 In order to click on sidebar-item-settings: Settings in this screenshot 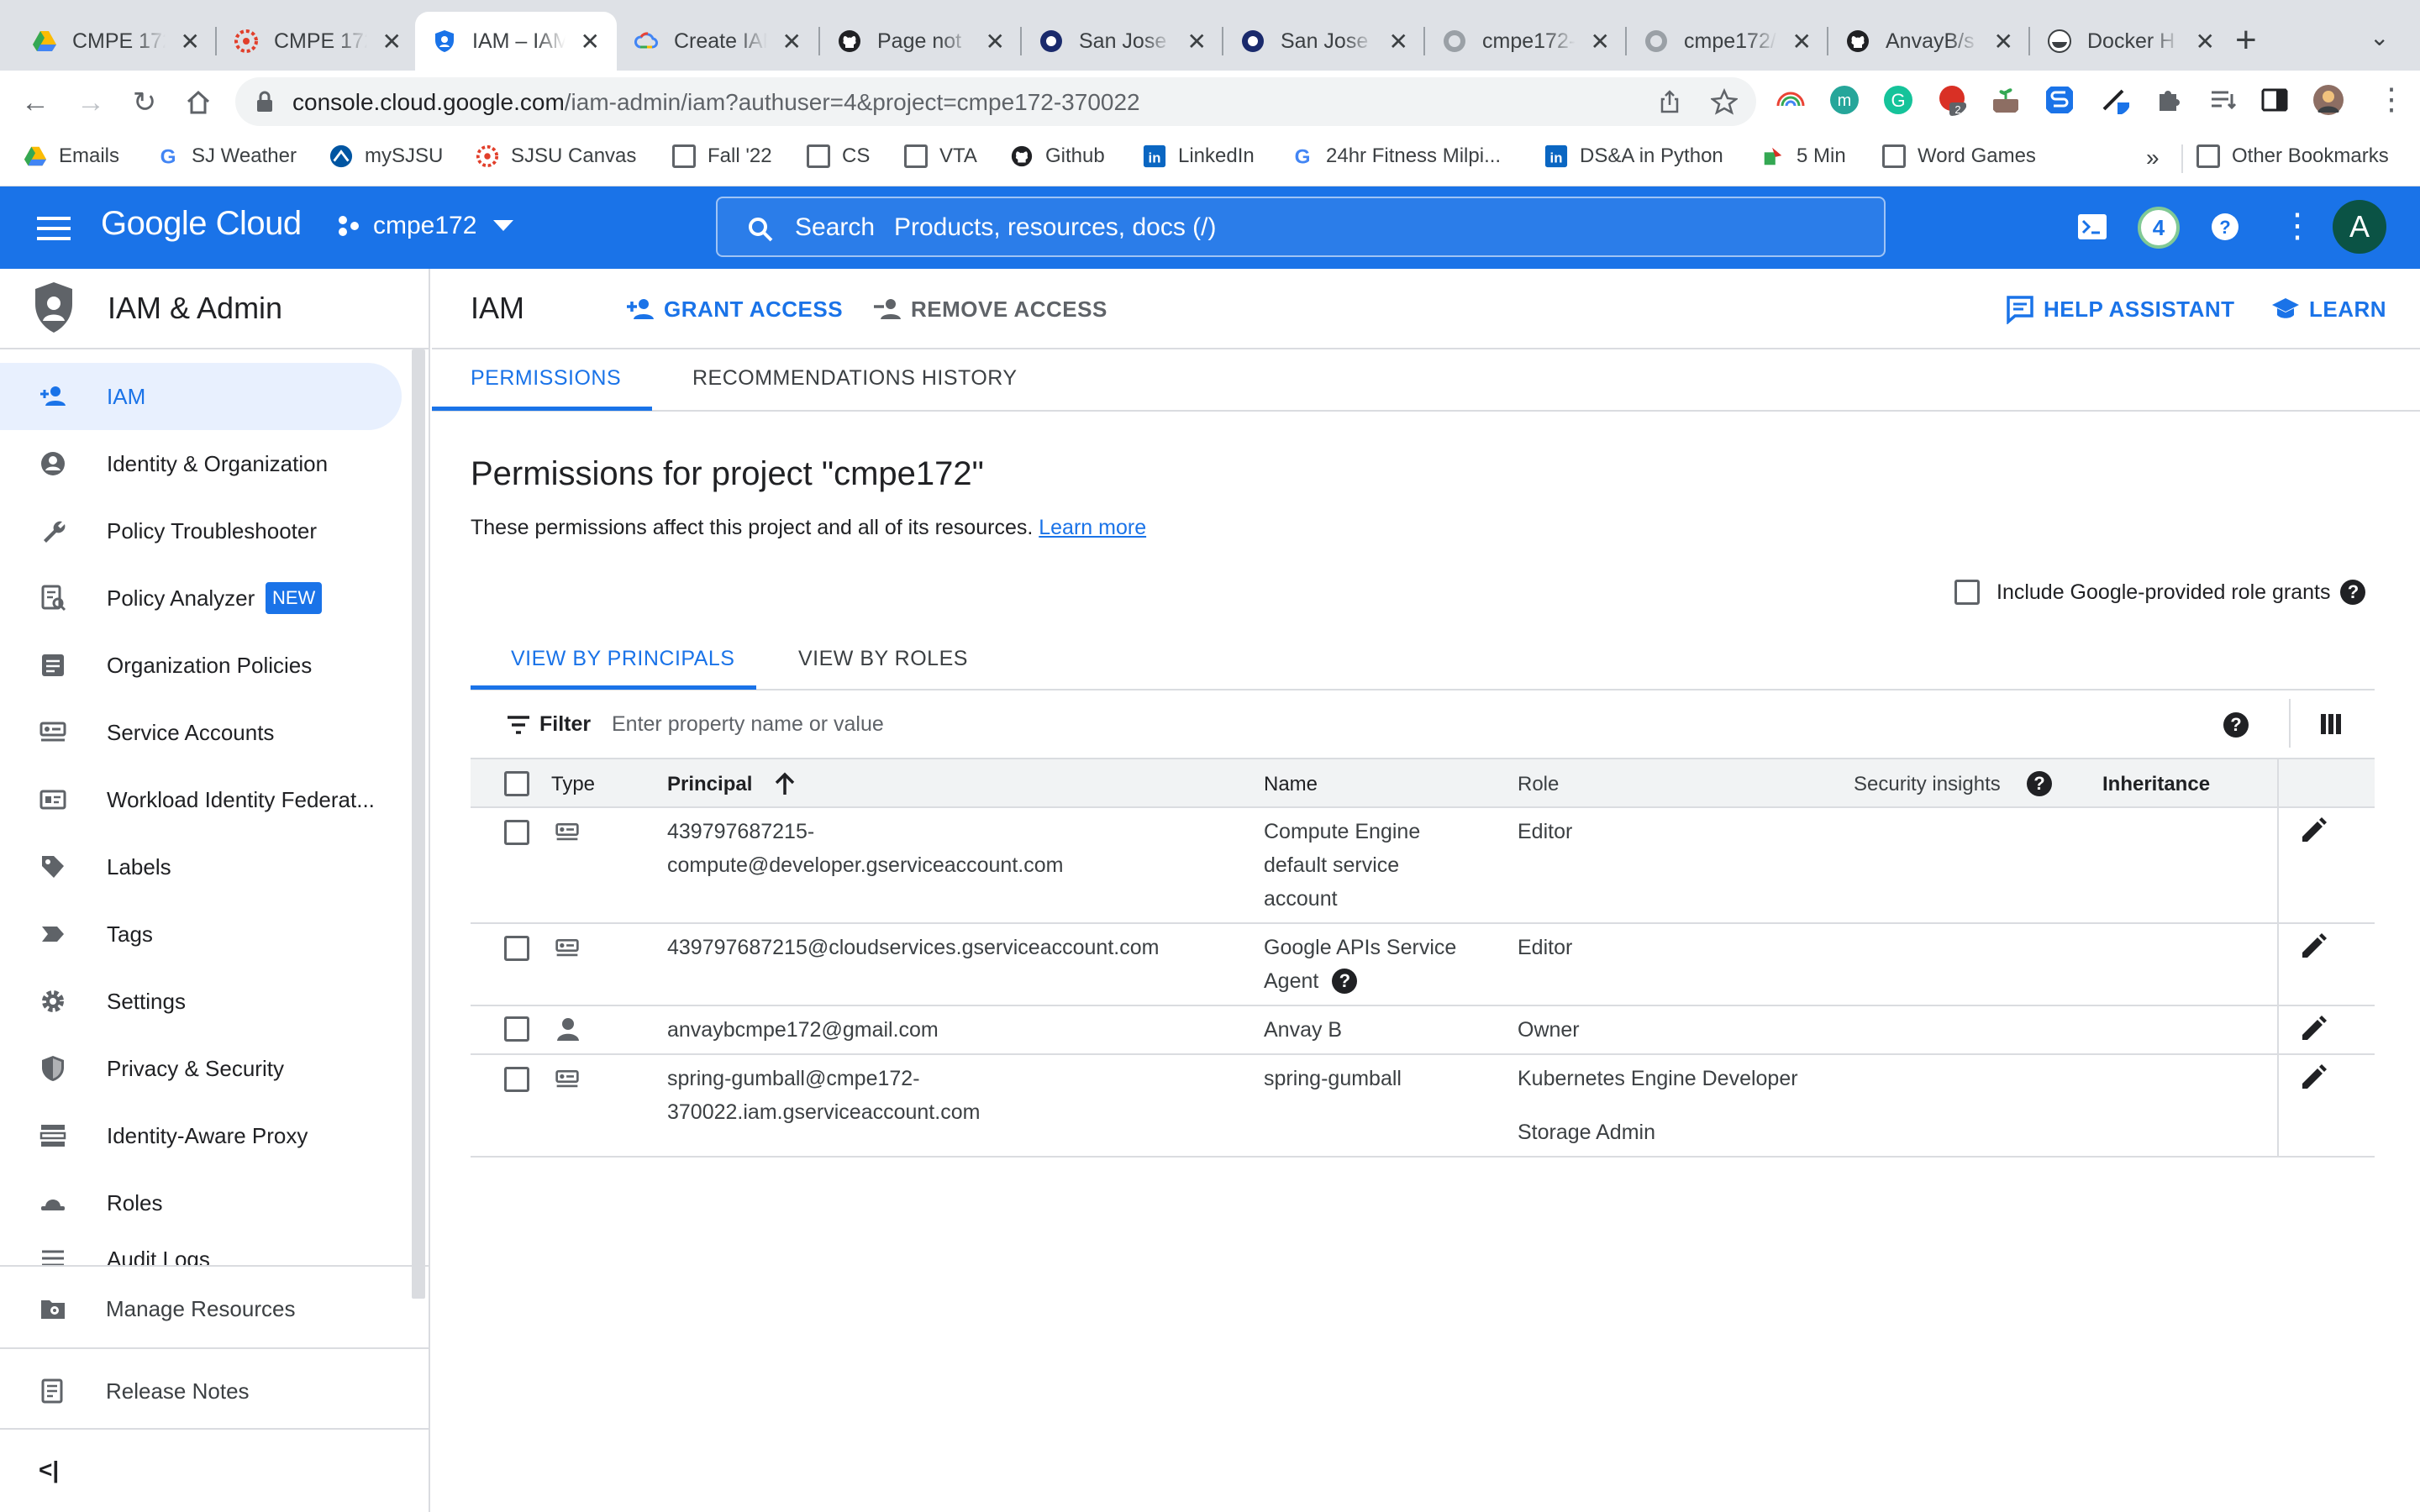, I will do `click(202, 1001)`.